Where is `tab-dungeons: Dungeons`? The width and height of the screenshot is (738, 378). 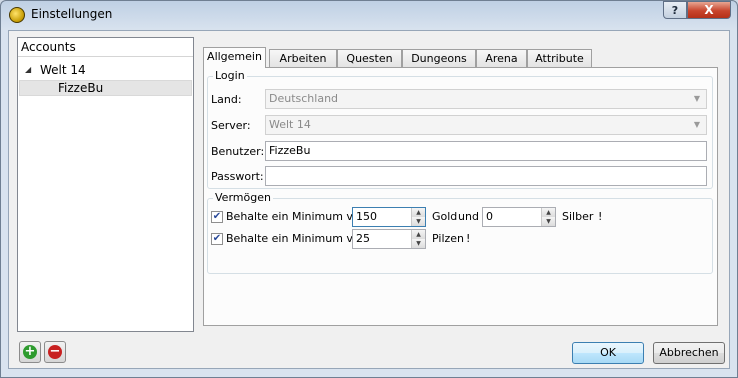
tab-dungeons: Dungeons is located at coordinates (439, 58).